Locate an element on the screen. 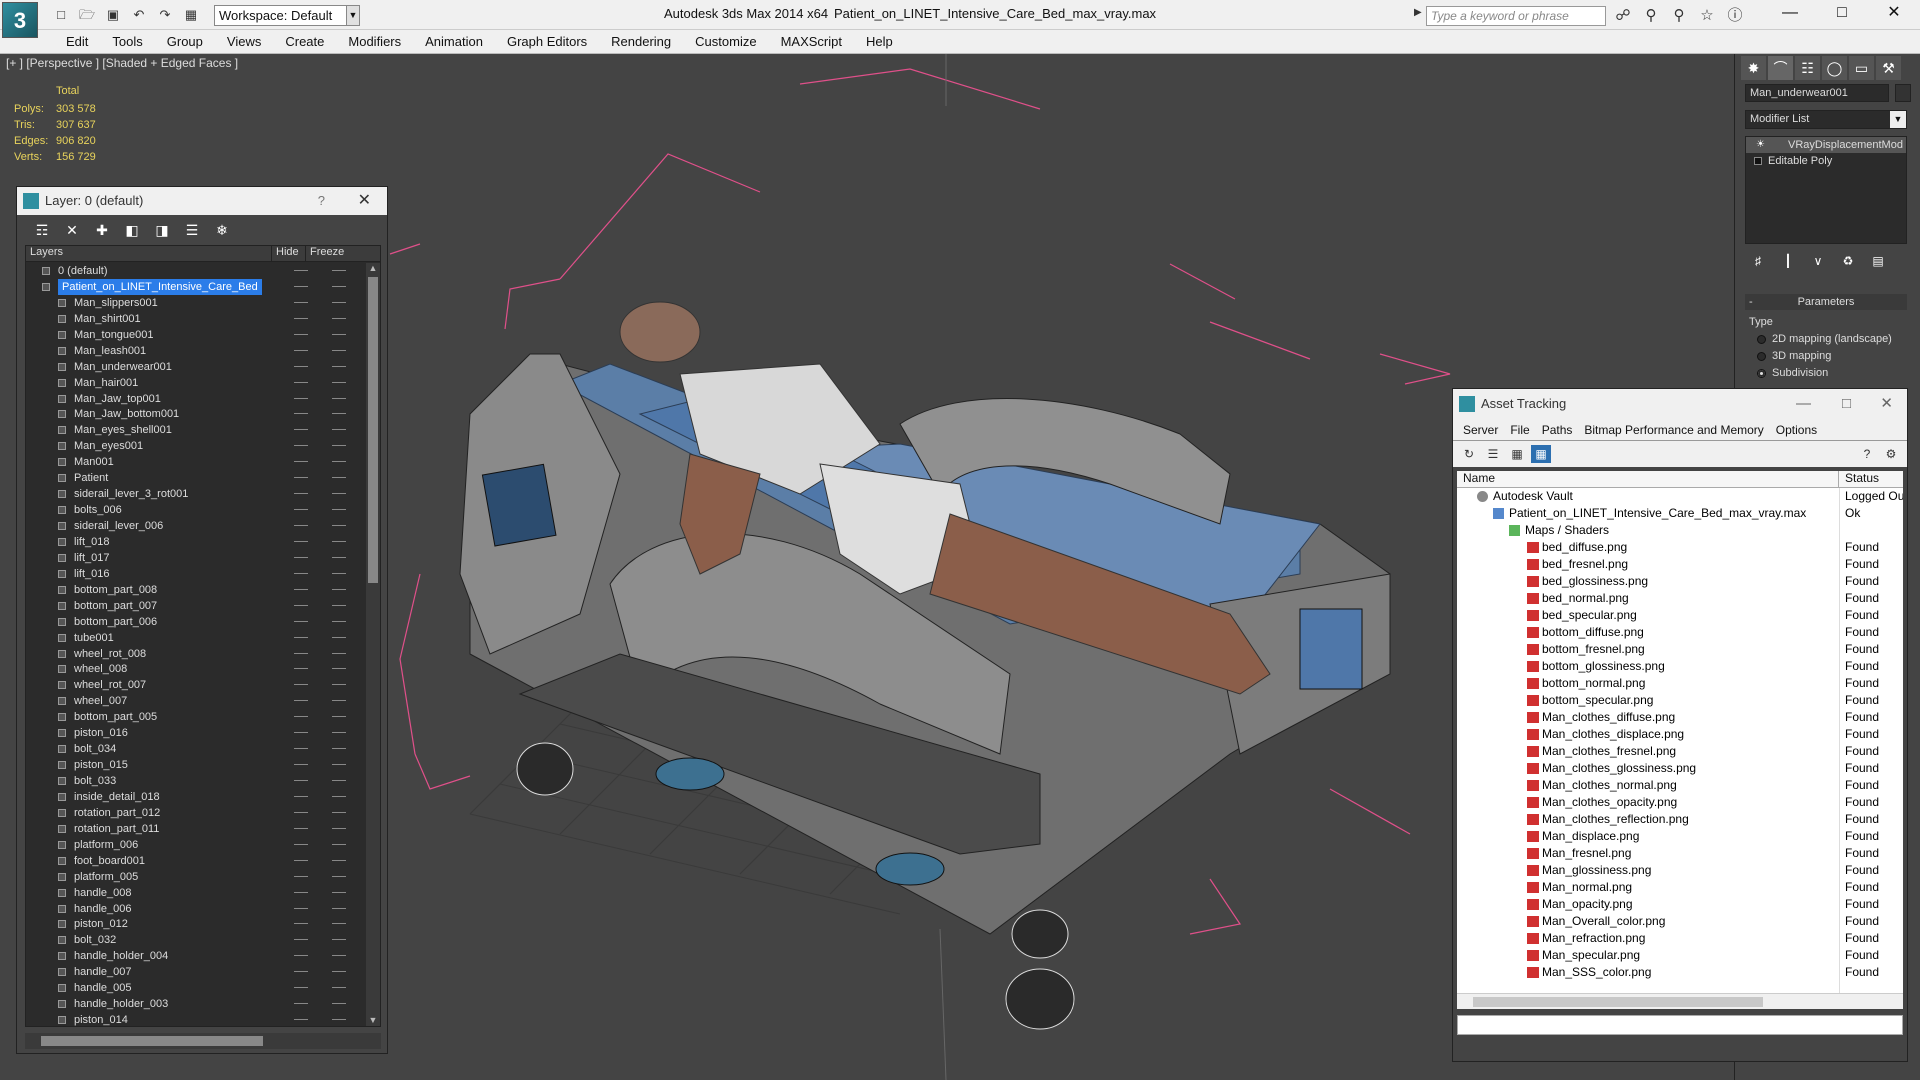 The height and width of the screenshot is (1080, 1920). create-tab-icon: ✸ is located at coordinates (1753, 68).